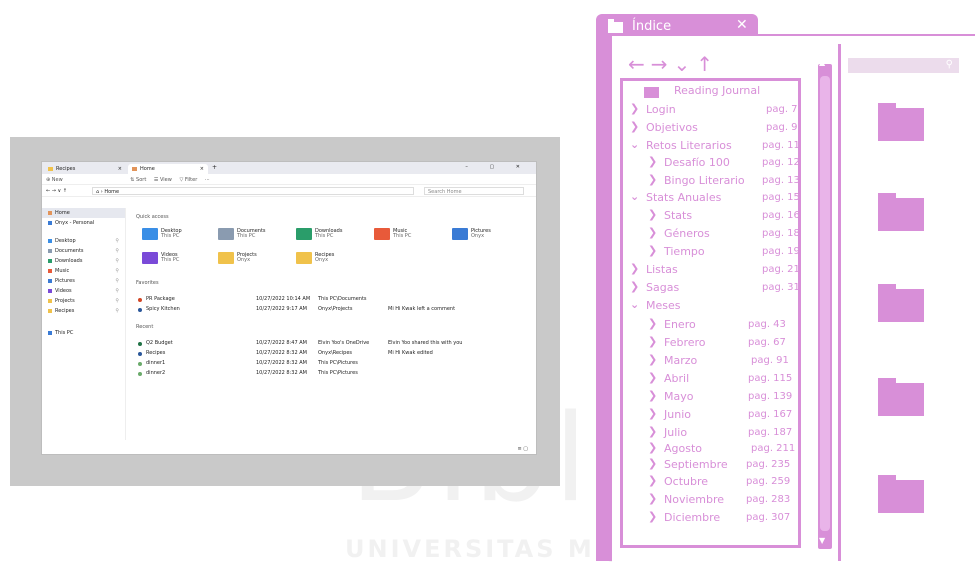  I want to click on more-button: ···, so click(207, 180).